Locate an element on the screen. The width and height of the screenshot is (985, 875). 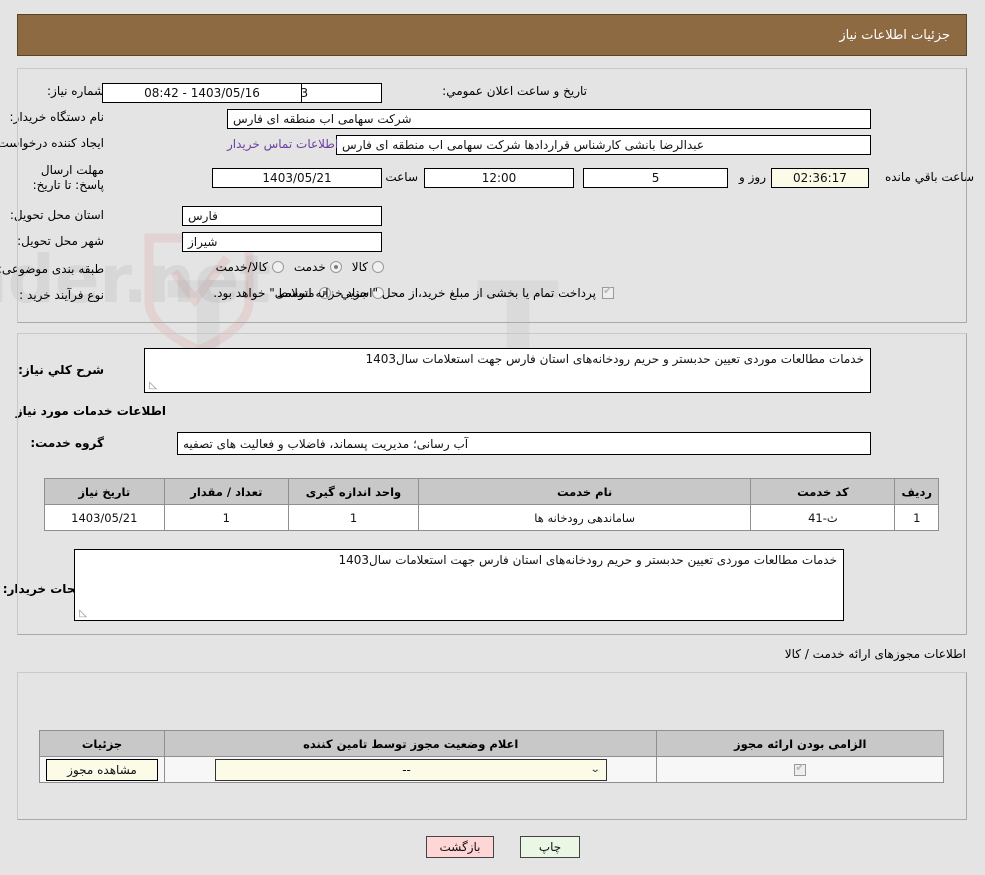
category-radio-kala is located at coordinates (379, 267).